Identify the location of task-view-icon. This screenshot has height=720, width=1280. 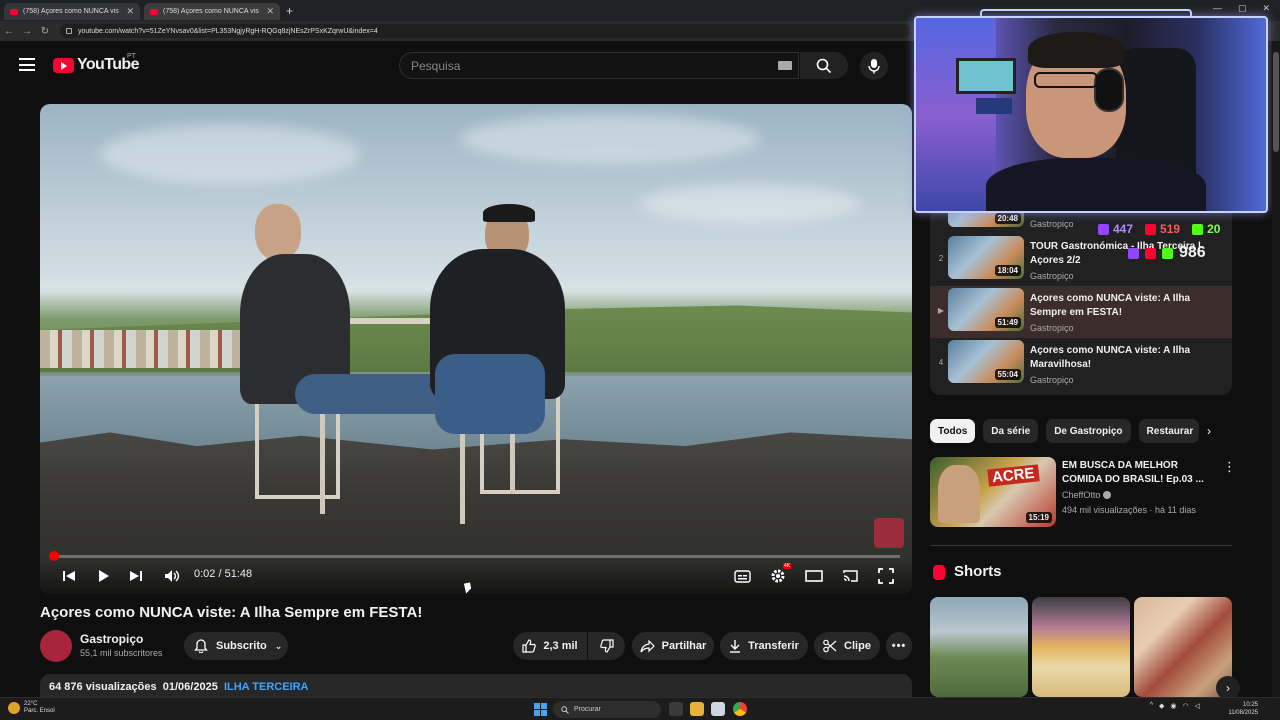
(676, 709).